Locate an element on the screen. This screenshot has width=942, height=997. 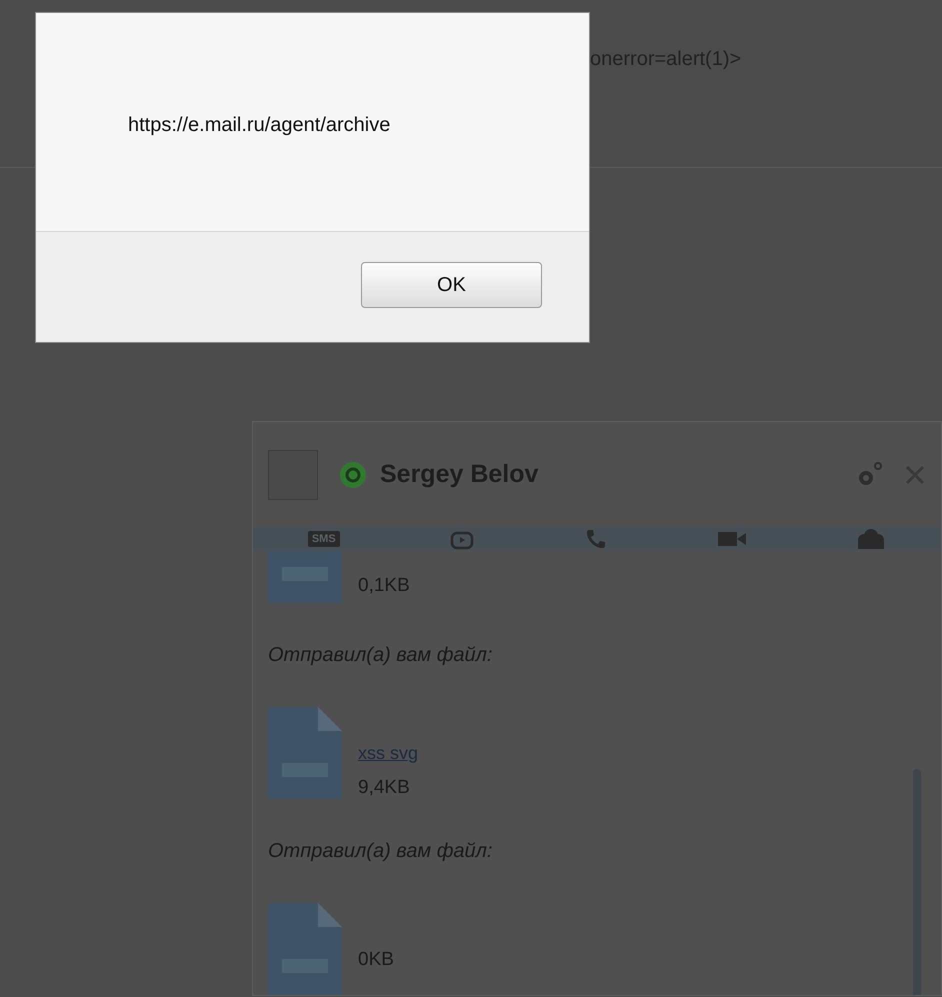
video-camera-icon is located at coordinates (731, 539).